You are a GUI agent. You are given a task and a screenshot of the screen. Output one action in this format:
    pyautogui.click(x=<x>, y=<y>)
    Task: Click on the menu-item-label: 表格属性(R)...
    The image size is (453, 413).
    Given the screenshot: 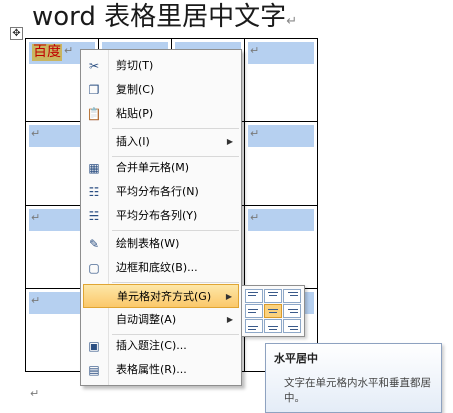 What is the action you would take?
    pyautogui.click(x=151, y=369)
    